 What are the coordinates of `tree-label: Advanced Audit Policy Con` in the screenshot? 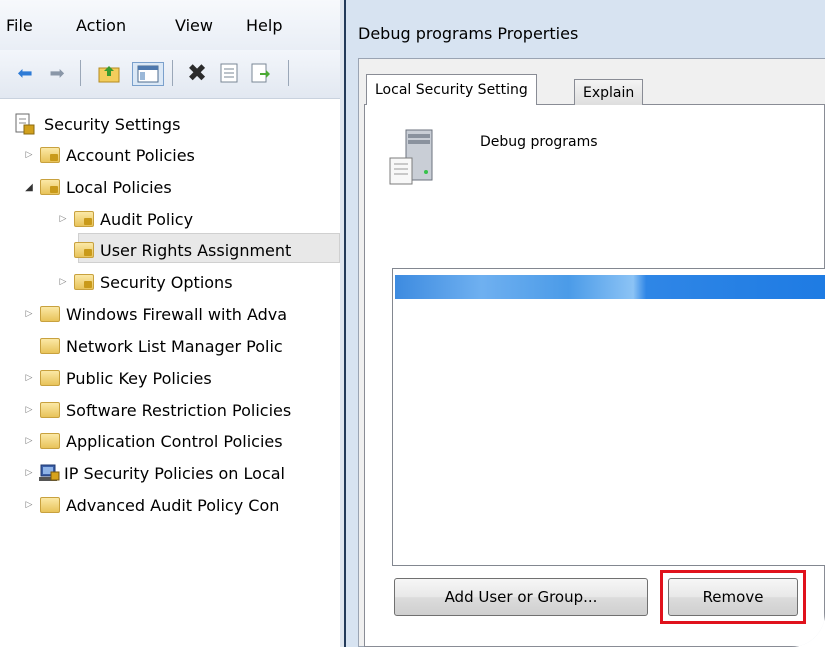 It's located at (173, 505).